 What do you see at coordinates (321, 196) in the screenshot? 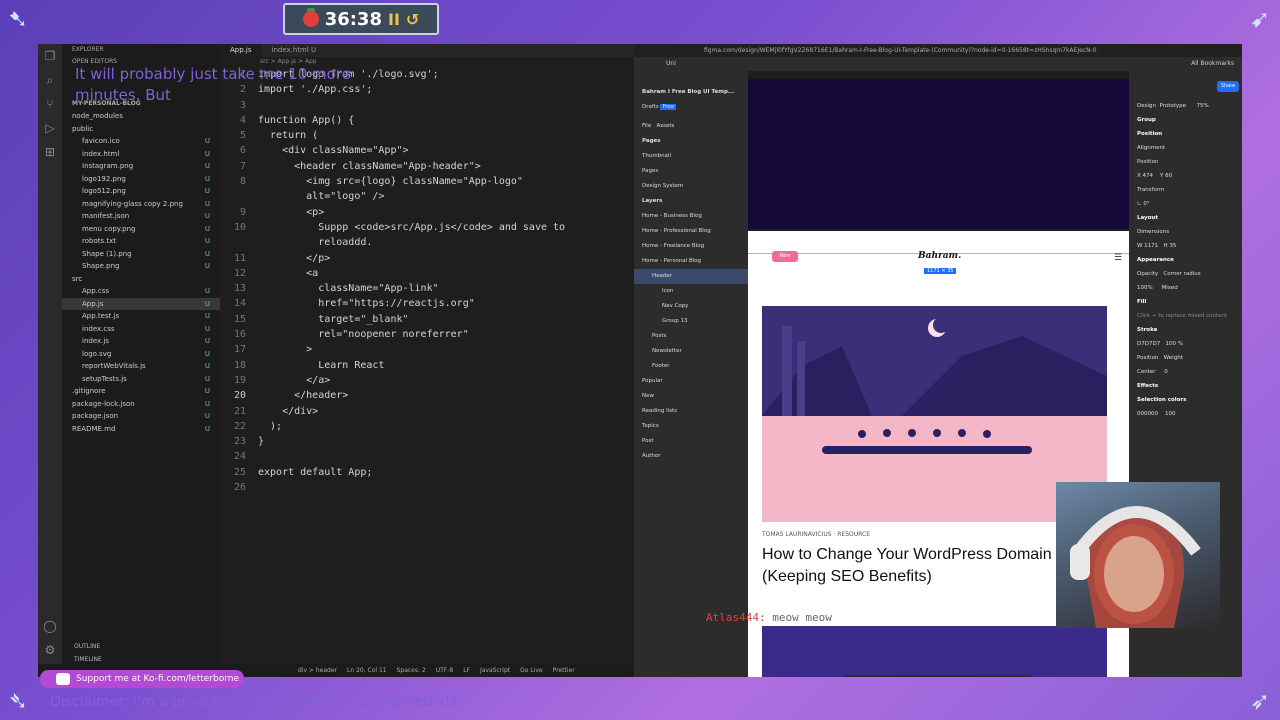
I see `code-text: alt="logo" />` at bounding box center [321, 196].